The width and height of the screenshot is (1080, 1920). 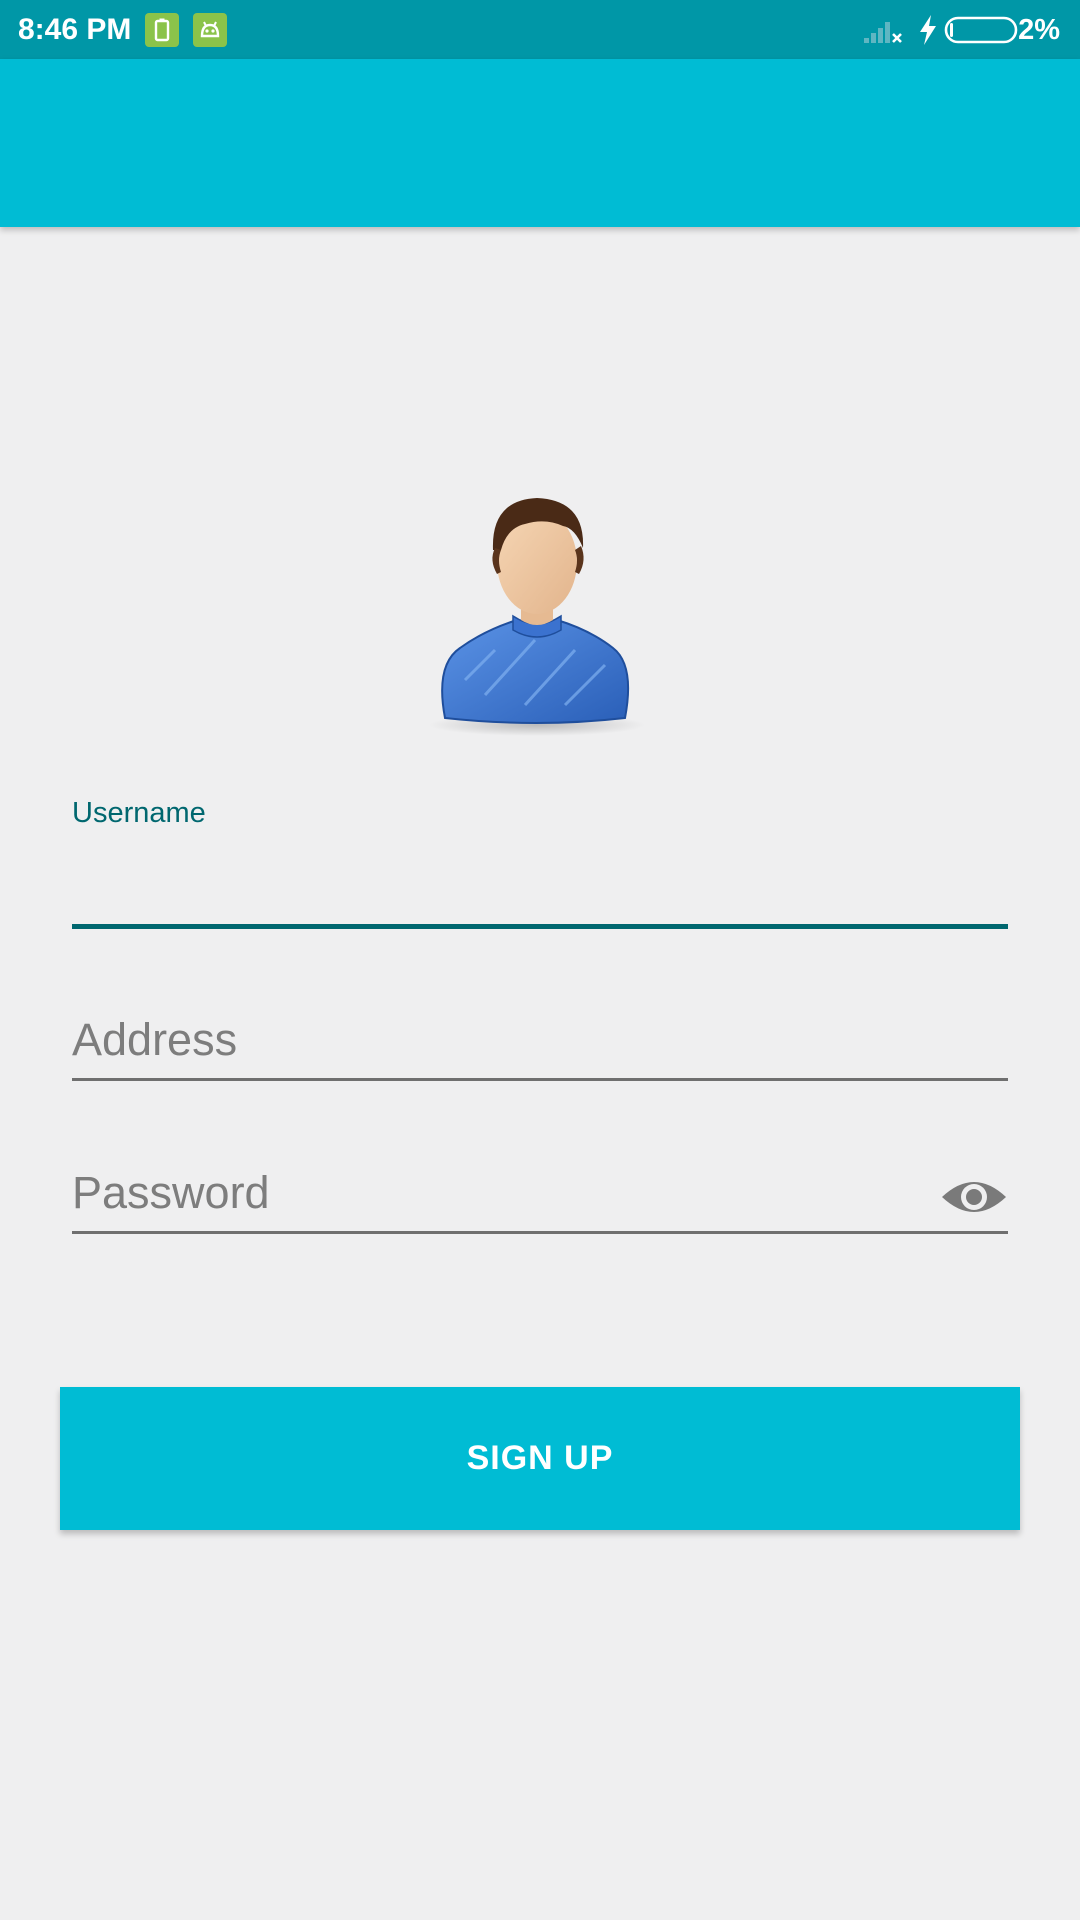 What do you see at coordinates (162, 30) in the screenshot?
I see `battery-saver-icon` at bounding box center [162, 30].